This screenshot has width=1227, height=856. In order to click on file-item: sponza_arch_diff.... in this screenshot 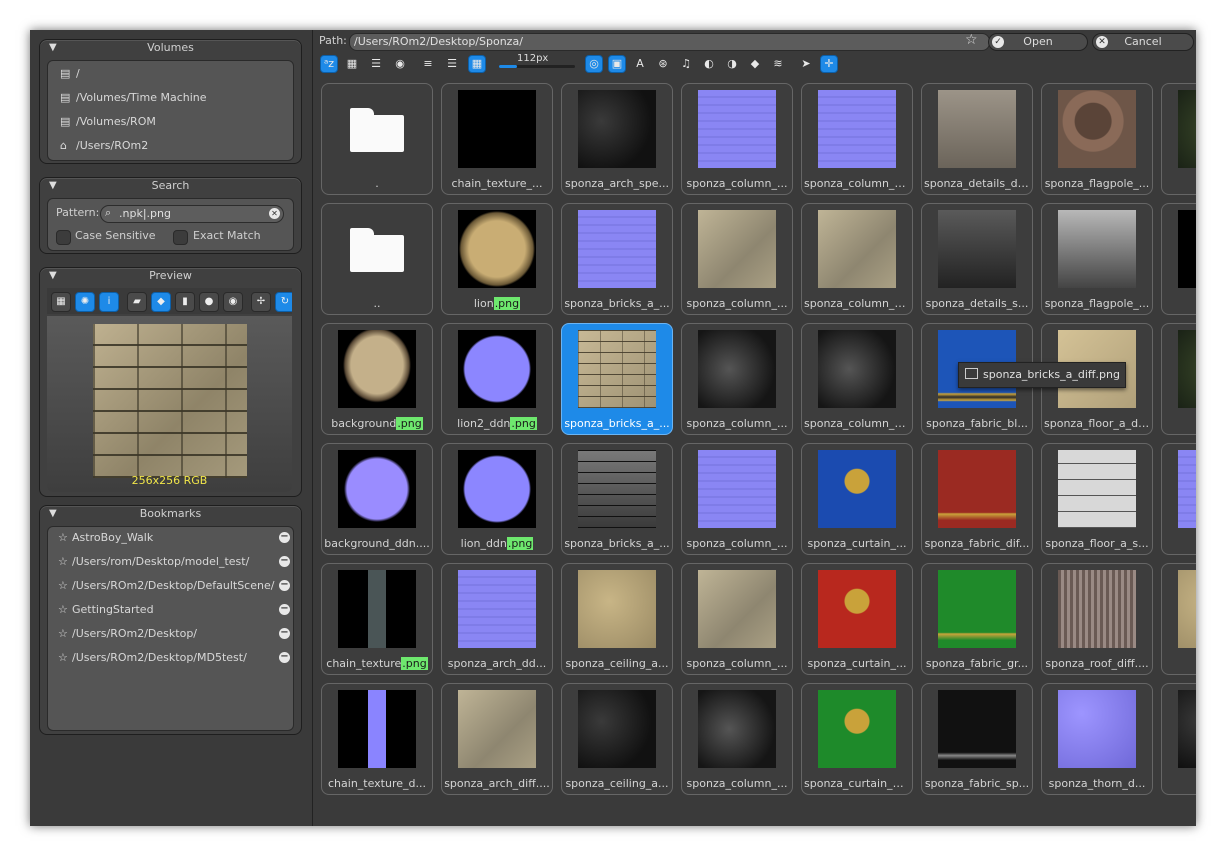, I will do `click(497, 739)`.